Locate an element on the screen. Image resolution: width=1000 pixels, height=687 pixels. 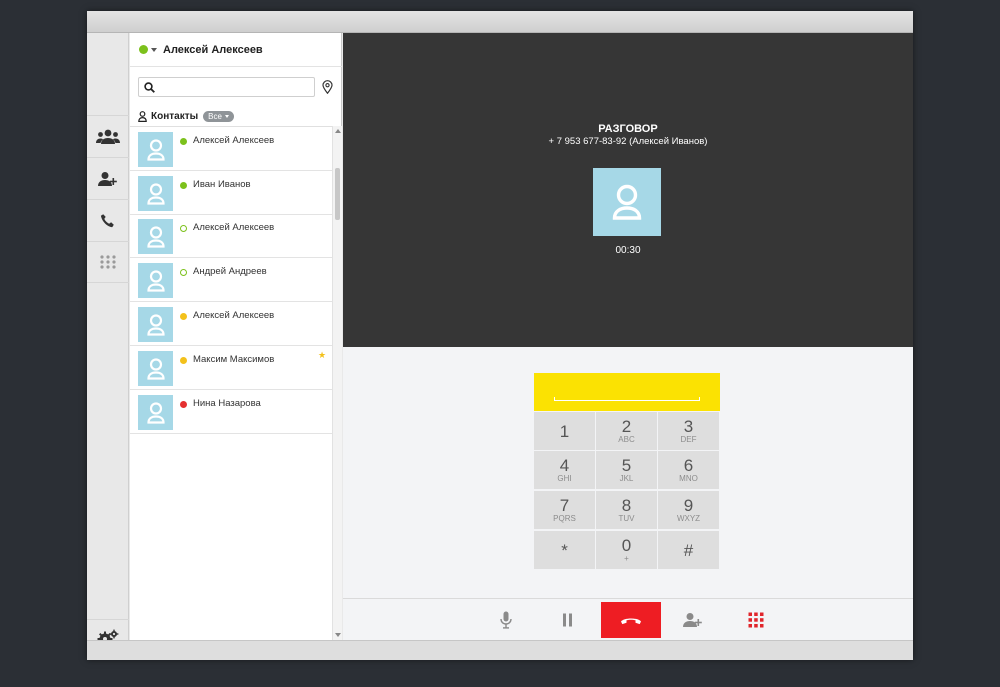
call-number: + 7 953 677-83-92 (Алексей Иванов) is located at coordinates (628, 141).